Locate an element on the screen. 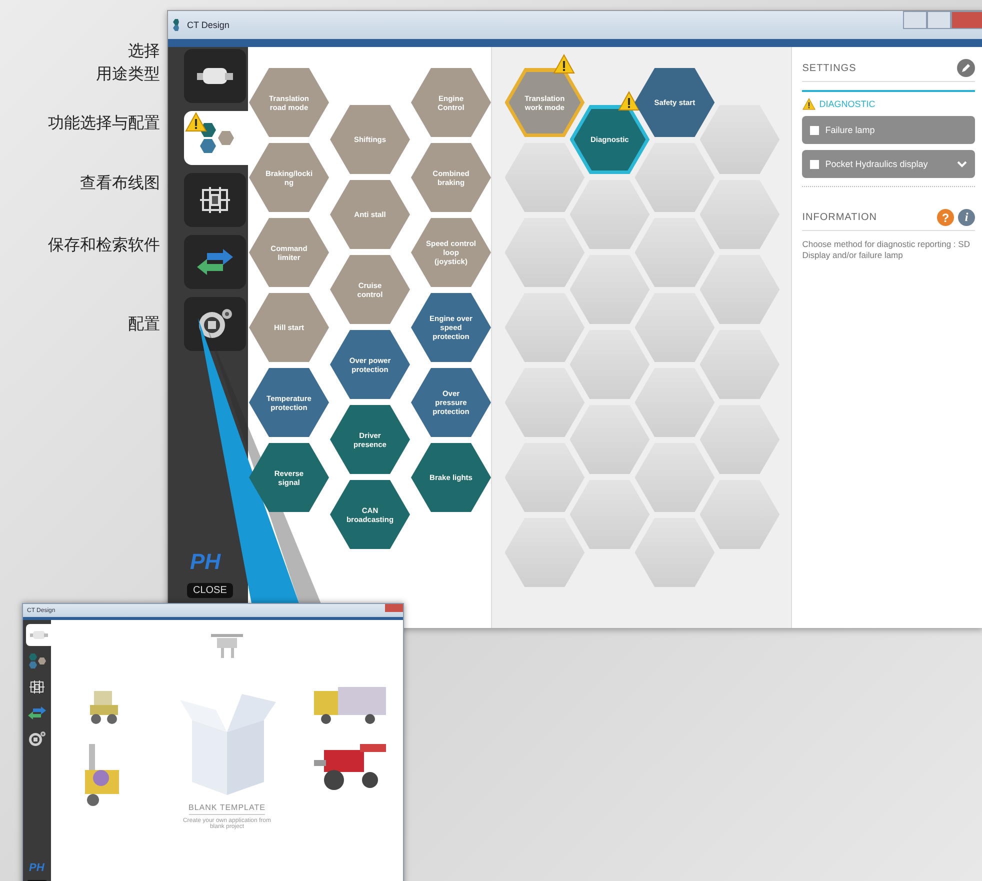 The width and height of the screenshot is (982, 881). callout-label: 配置 is located at coordinates (144, 325).